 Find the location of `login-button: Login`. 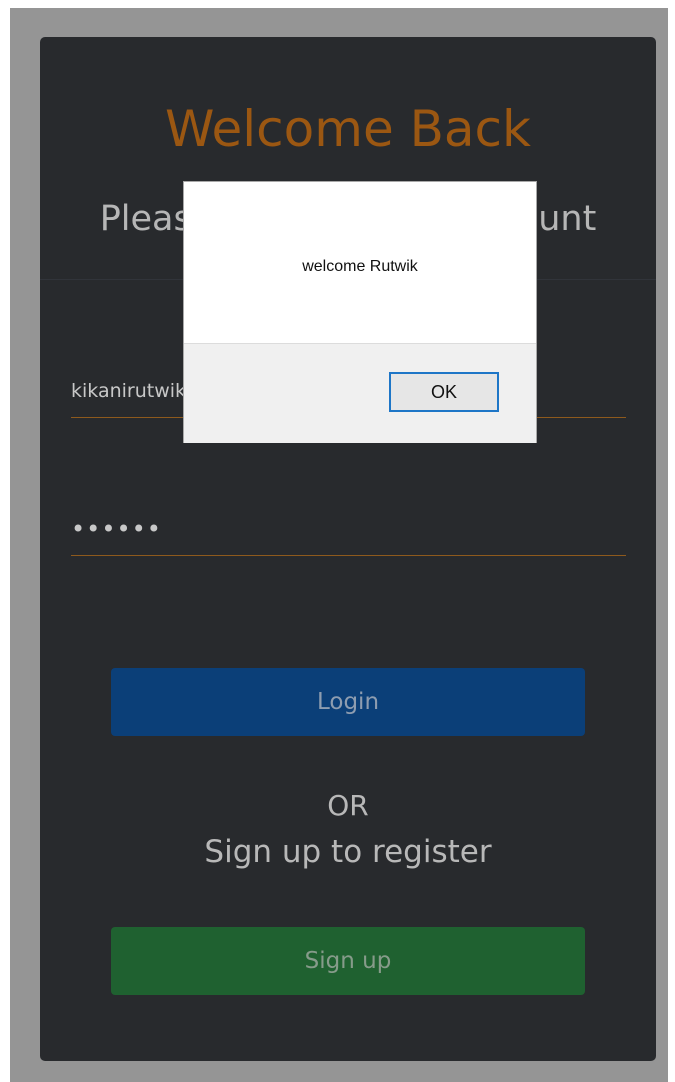

login-button: Login is located at coordinates (348, 702).